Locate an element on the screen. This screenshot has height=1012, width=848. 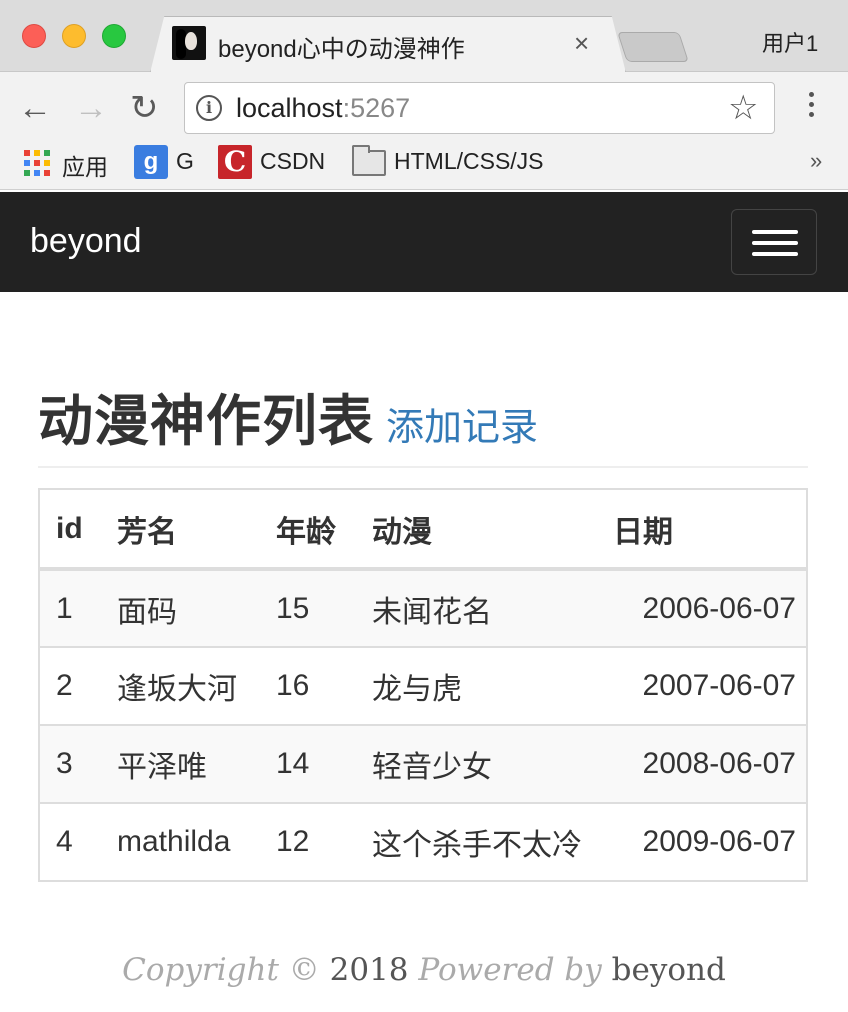
cell-anime: 龙与虎 is located at coordinates (483, 686).